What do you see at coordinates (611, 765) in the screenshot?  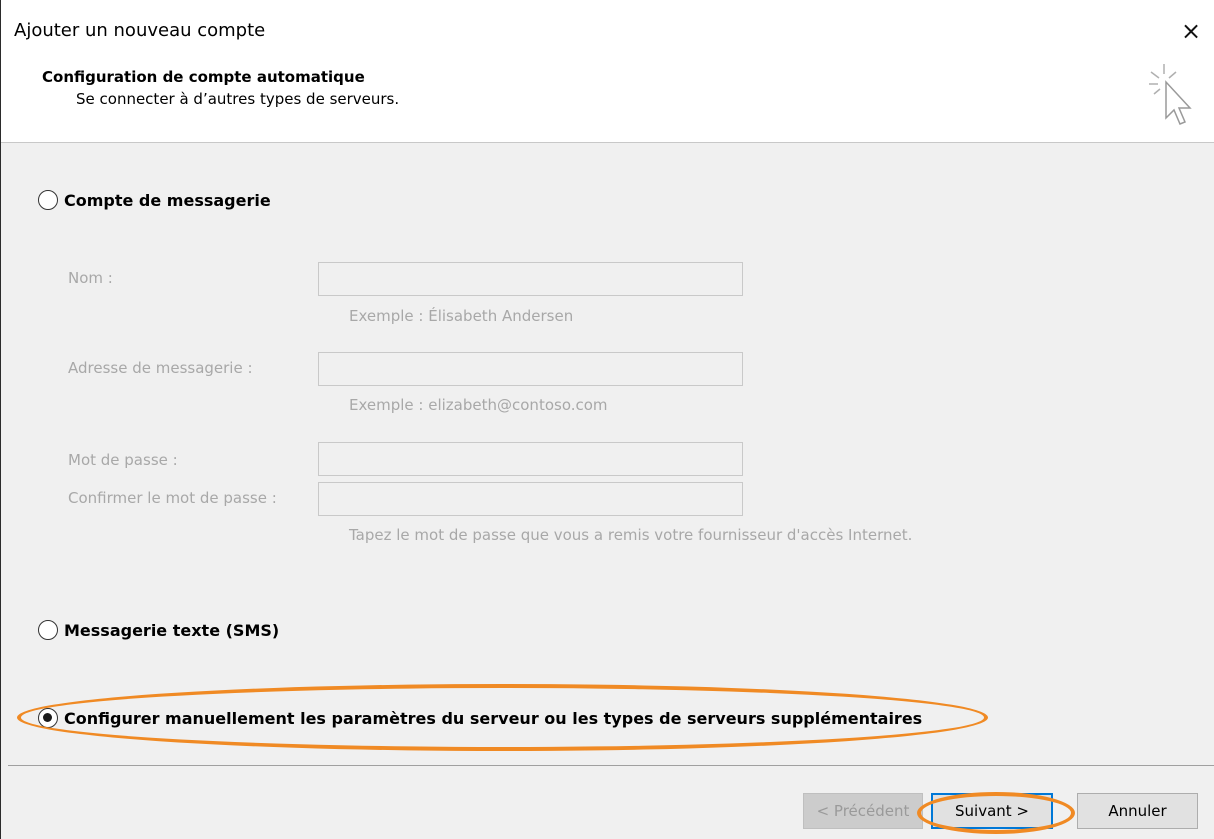 I see `footer-divider` at bounding box center [611, 765].